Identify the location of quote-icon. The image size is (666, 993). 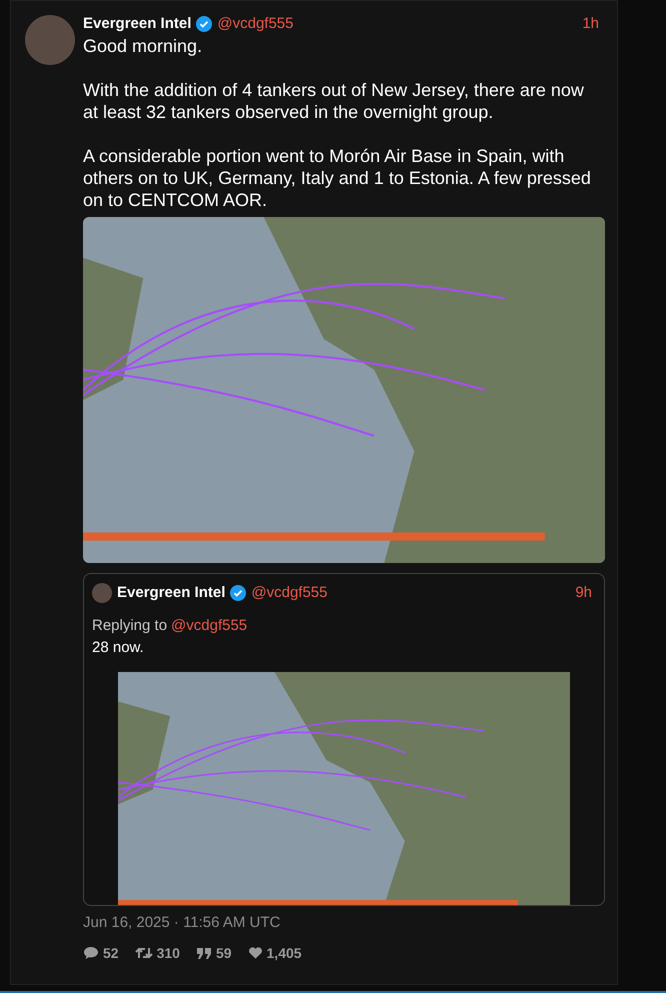
(204, 953).